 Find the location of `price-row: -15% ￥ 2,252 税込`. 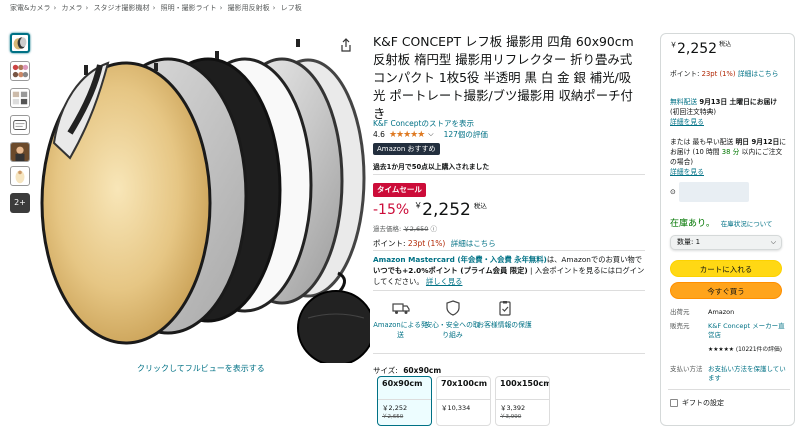

price-row: -15% ￥ 2,252 税込 is located at coordinates (430, 210).